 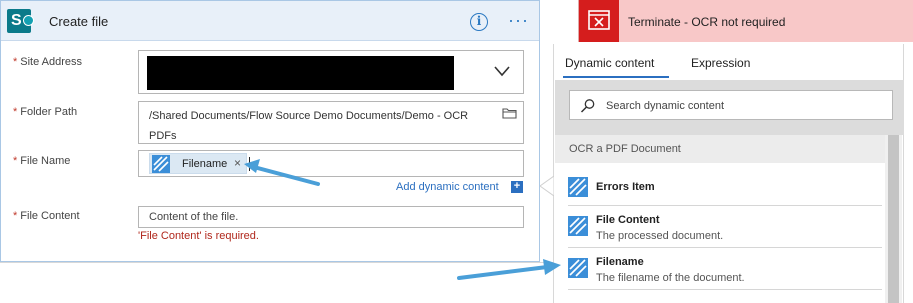 What do you see at coordinates (725, 227) in the screenshot?
I see `dynamic-item-file-content: File Content The processed document.` at bounding box center [725, 227].